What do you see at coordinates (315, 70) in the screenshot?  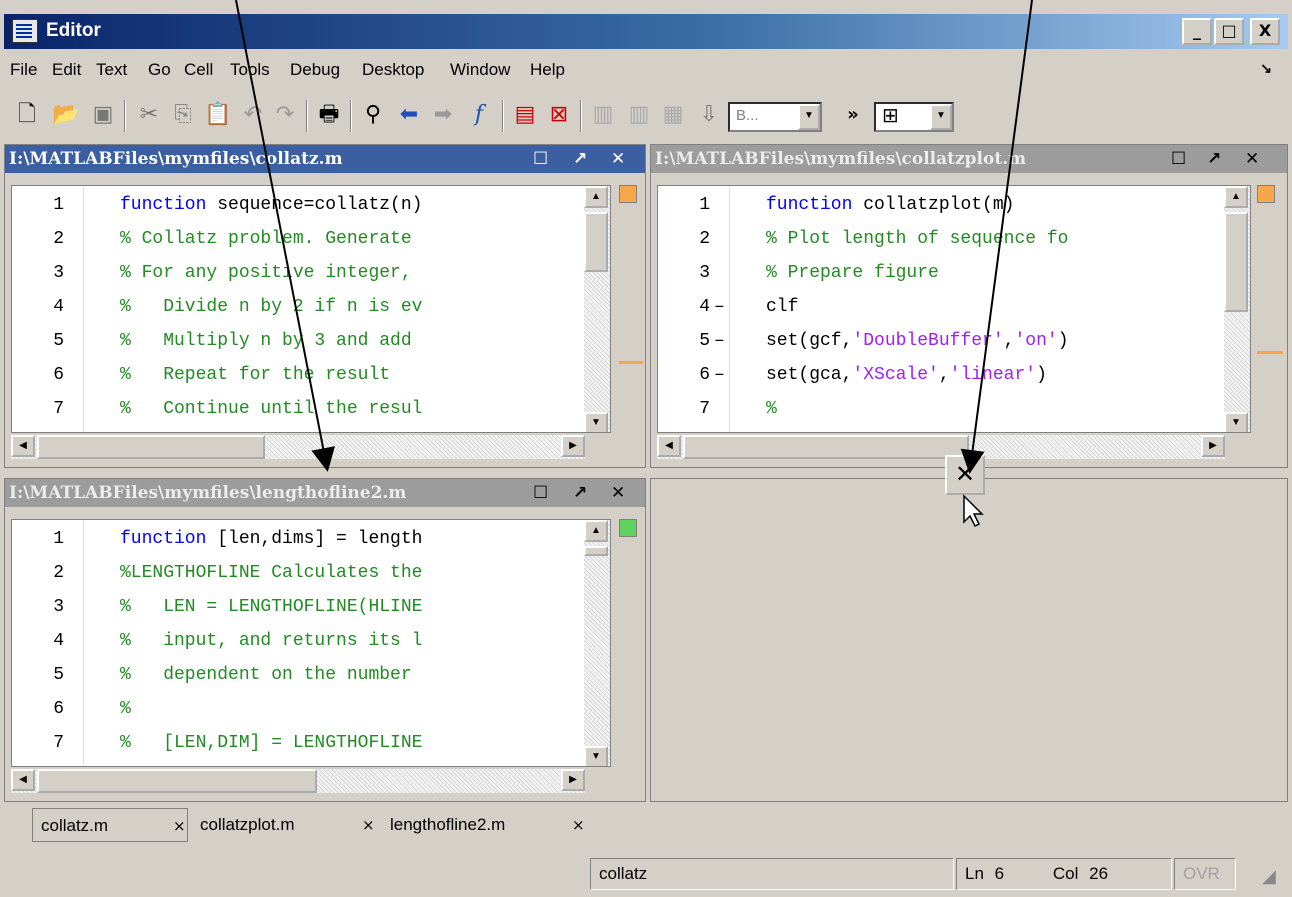 I see `menu-debug: Debug` at bounding box center [315, 70].